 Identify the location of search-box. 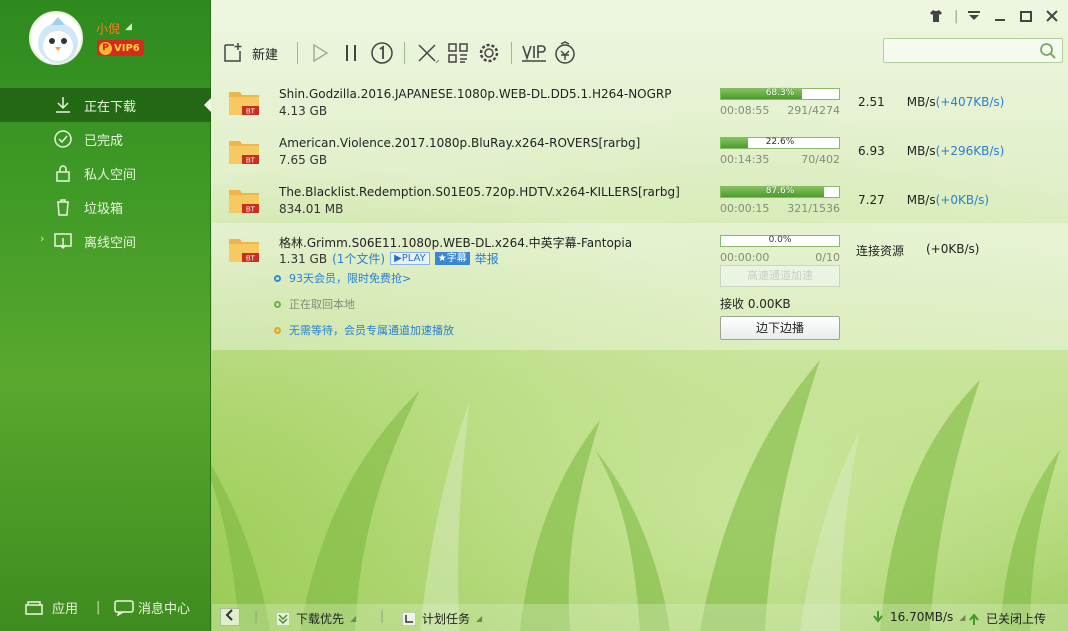
(973, 50).